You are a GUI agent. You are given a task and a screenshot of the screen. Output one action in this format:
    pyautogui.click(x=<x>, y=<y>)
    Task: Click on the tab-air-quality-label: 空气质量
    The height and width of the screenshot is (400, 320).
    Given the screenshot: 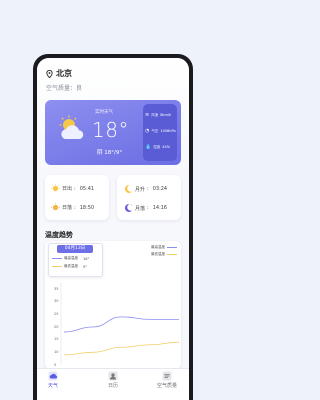 What is the action you would take?
    pyautogui.click(x=166, y=386)
    